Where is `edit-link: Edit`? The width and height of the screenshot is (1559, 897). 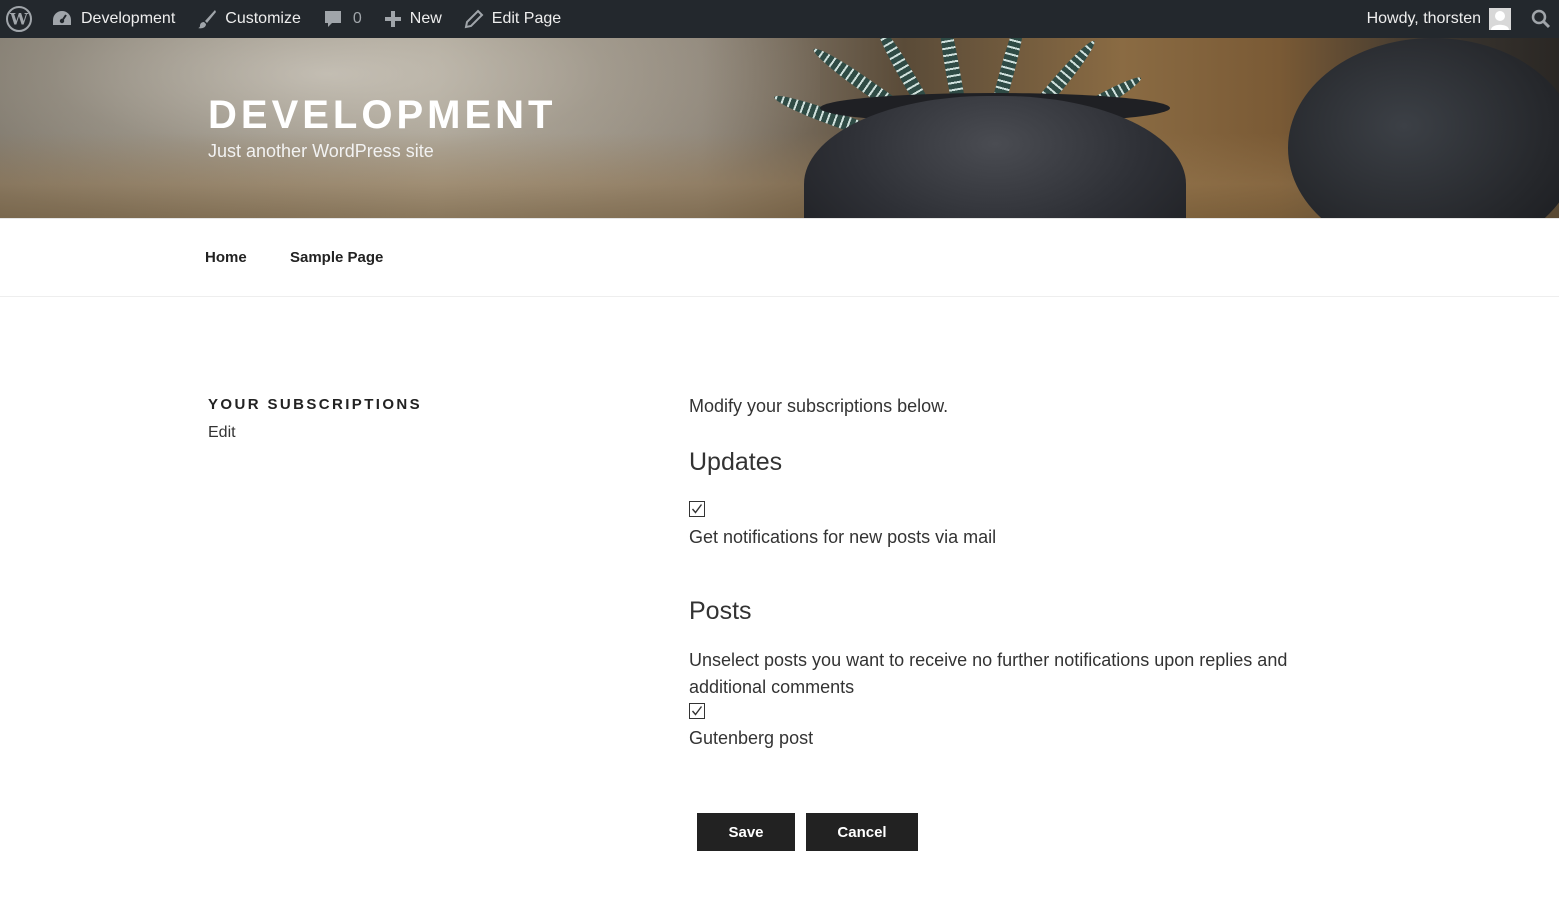 edit-link: Edit is located at coordinates (222, 433).